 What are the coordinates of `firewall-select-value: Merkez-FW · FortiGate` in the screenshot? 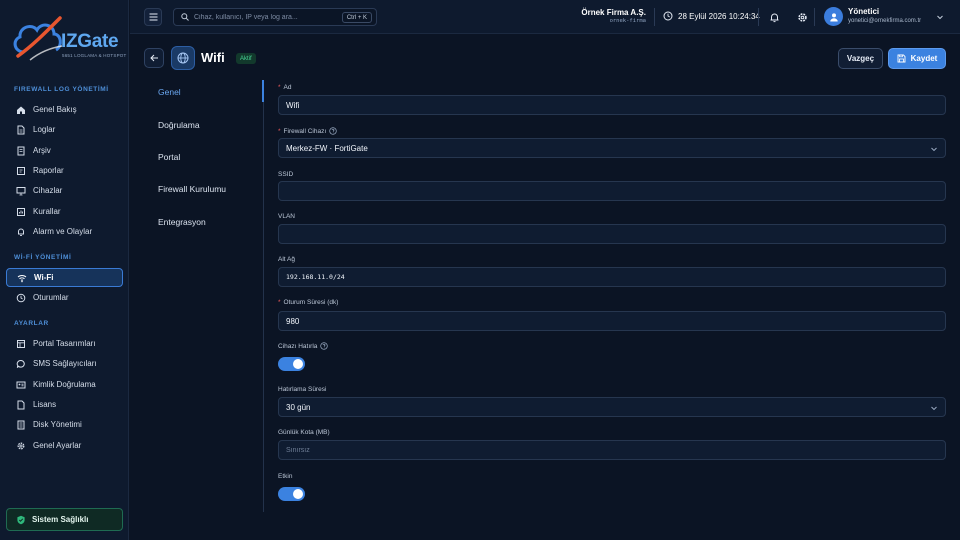 It's located at (327, 148).